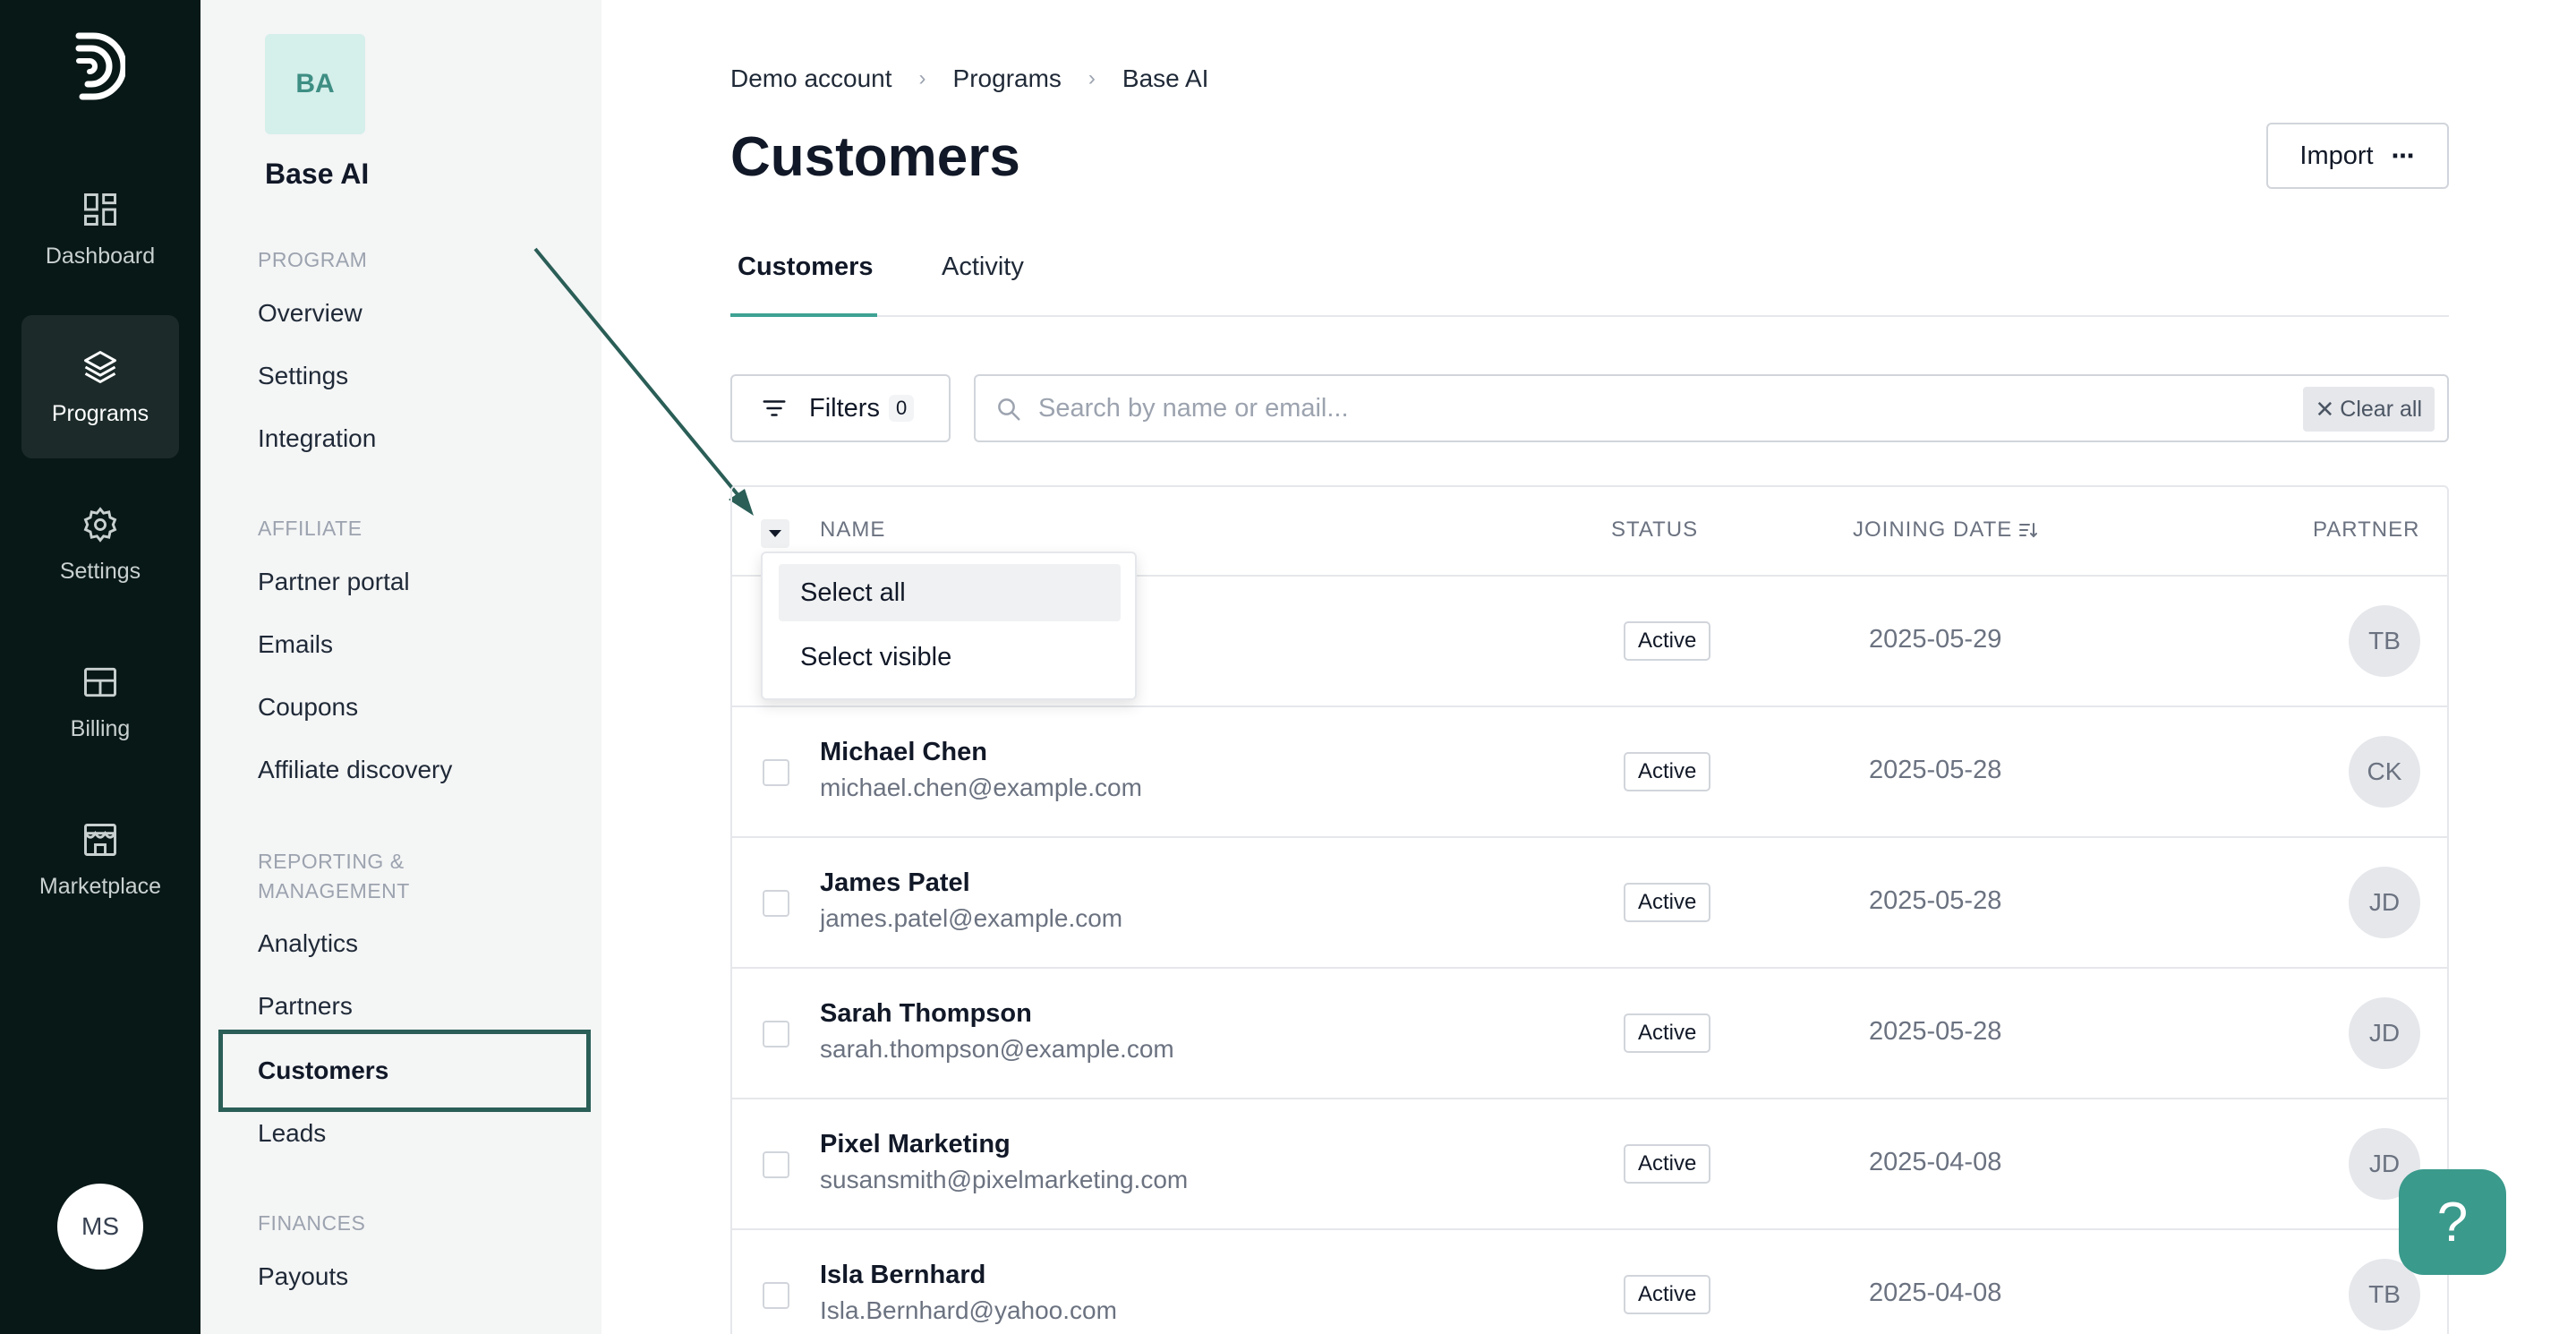  I want to click on search-input, so click(1620, 408).